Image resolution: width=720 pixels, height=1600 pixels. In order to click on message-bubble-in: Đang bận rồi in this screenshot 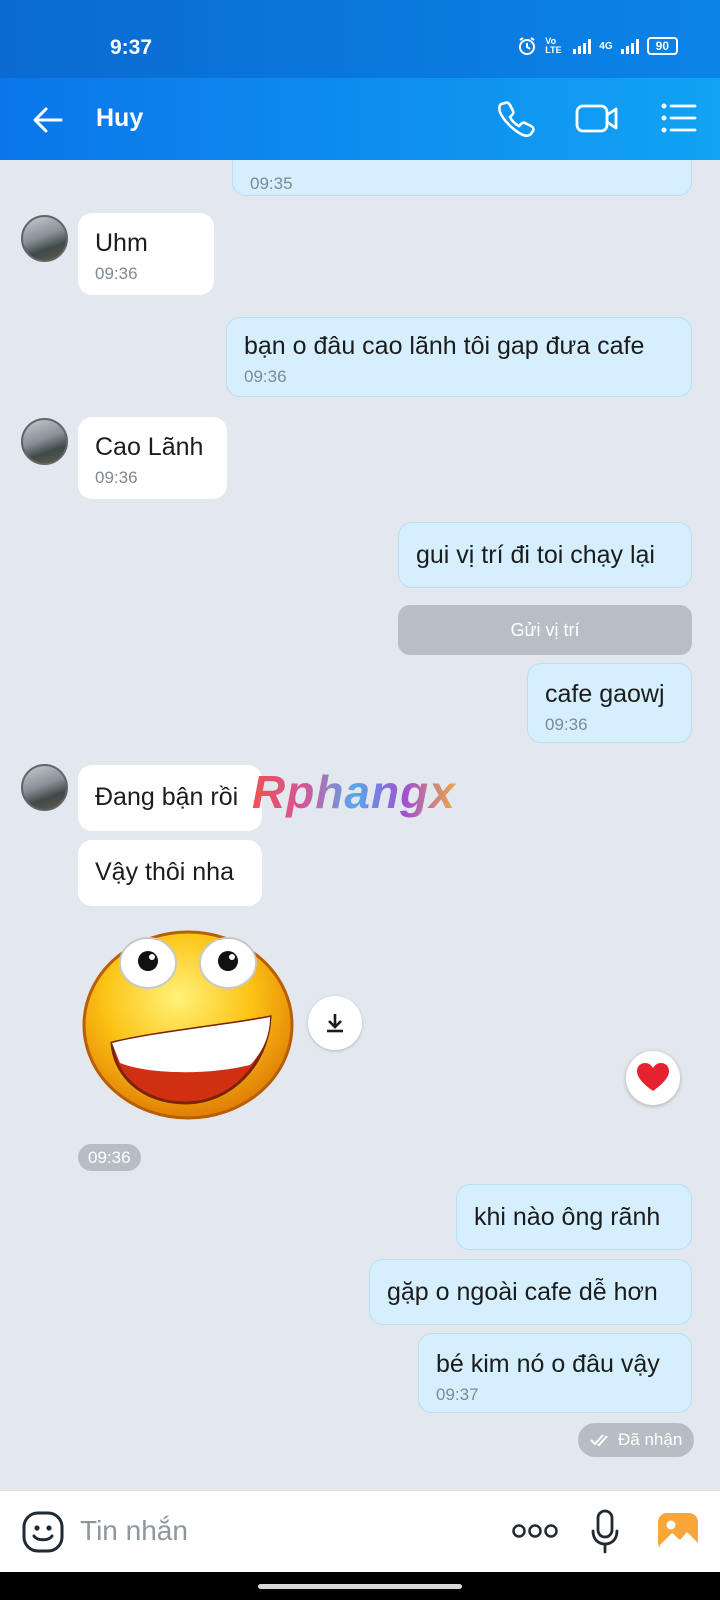, I will do `click(170, 798)`.